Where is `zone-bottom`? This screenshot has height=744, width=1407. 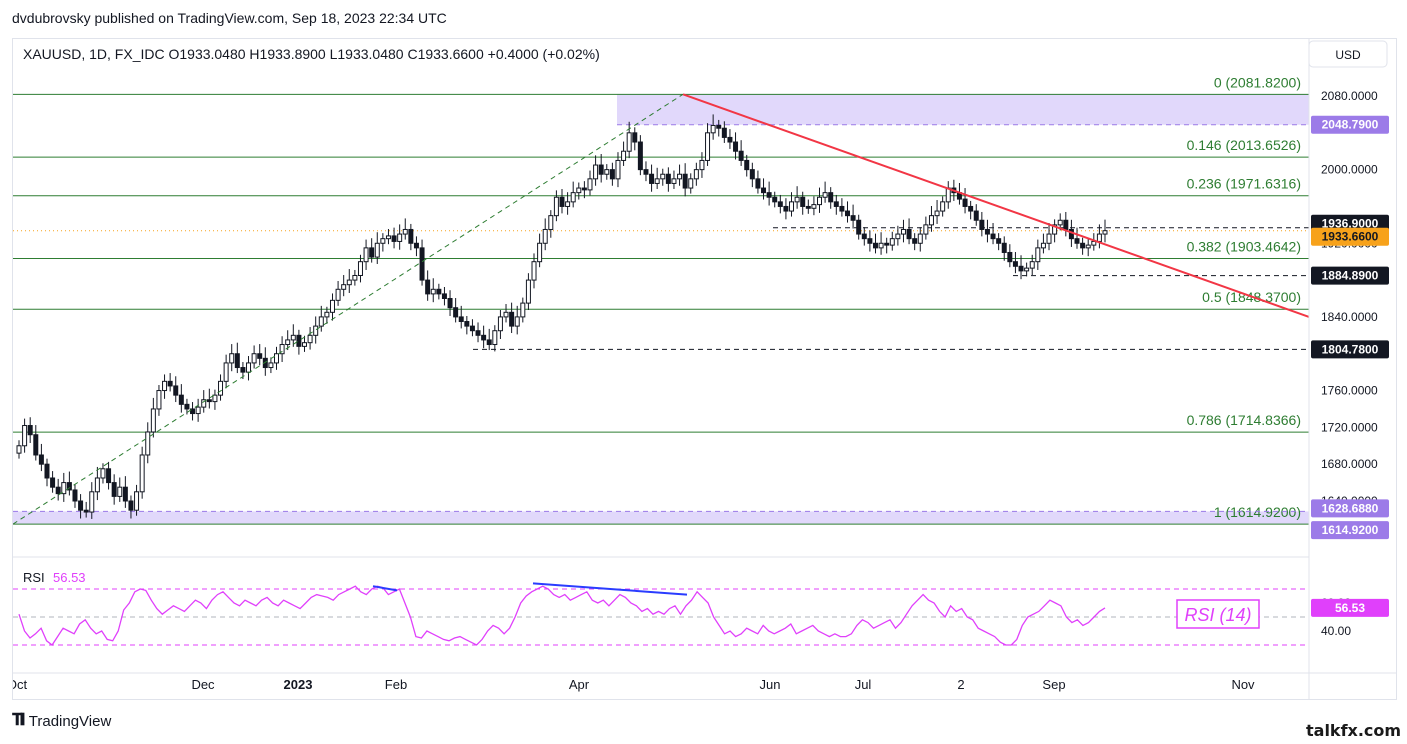
zone-bottom is located at coordinates (661, 518).